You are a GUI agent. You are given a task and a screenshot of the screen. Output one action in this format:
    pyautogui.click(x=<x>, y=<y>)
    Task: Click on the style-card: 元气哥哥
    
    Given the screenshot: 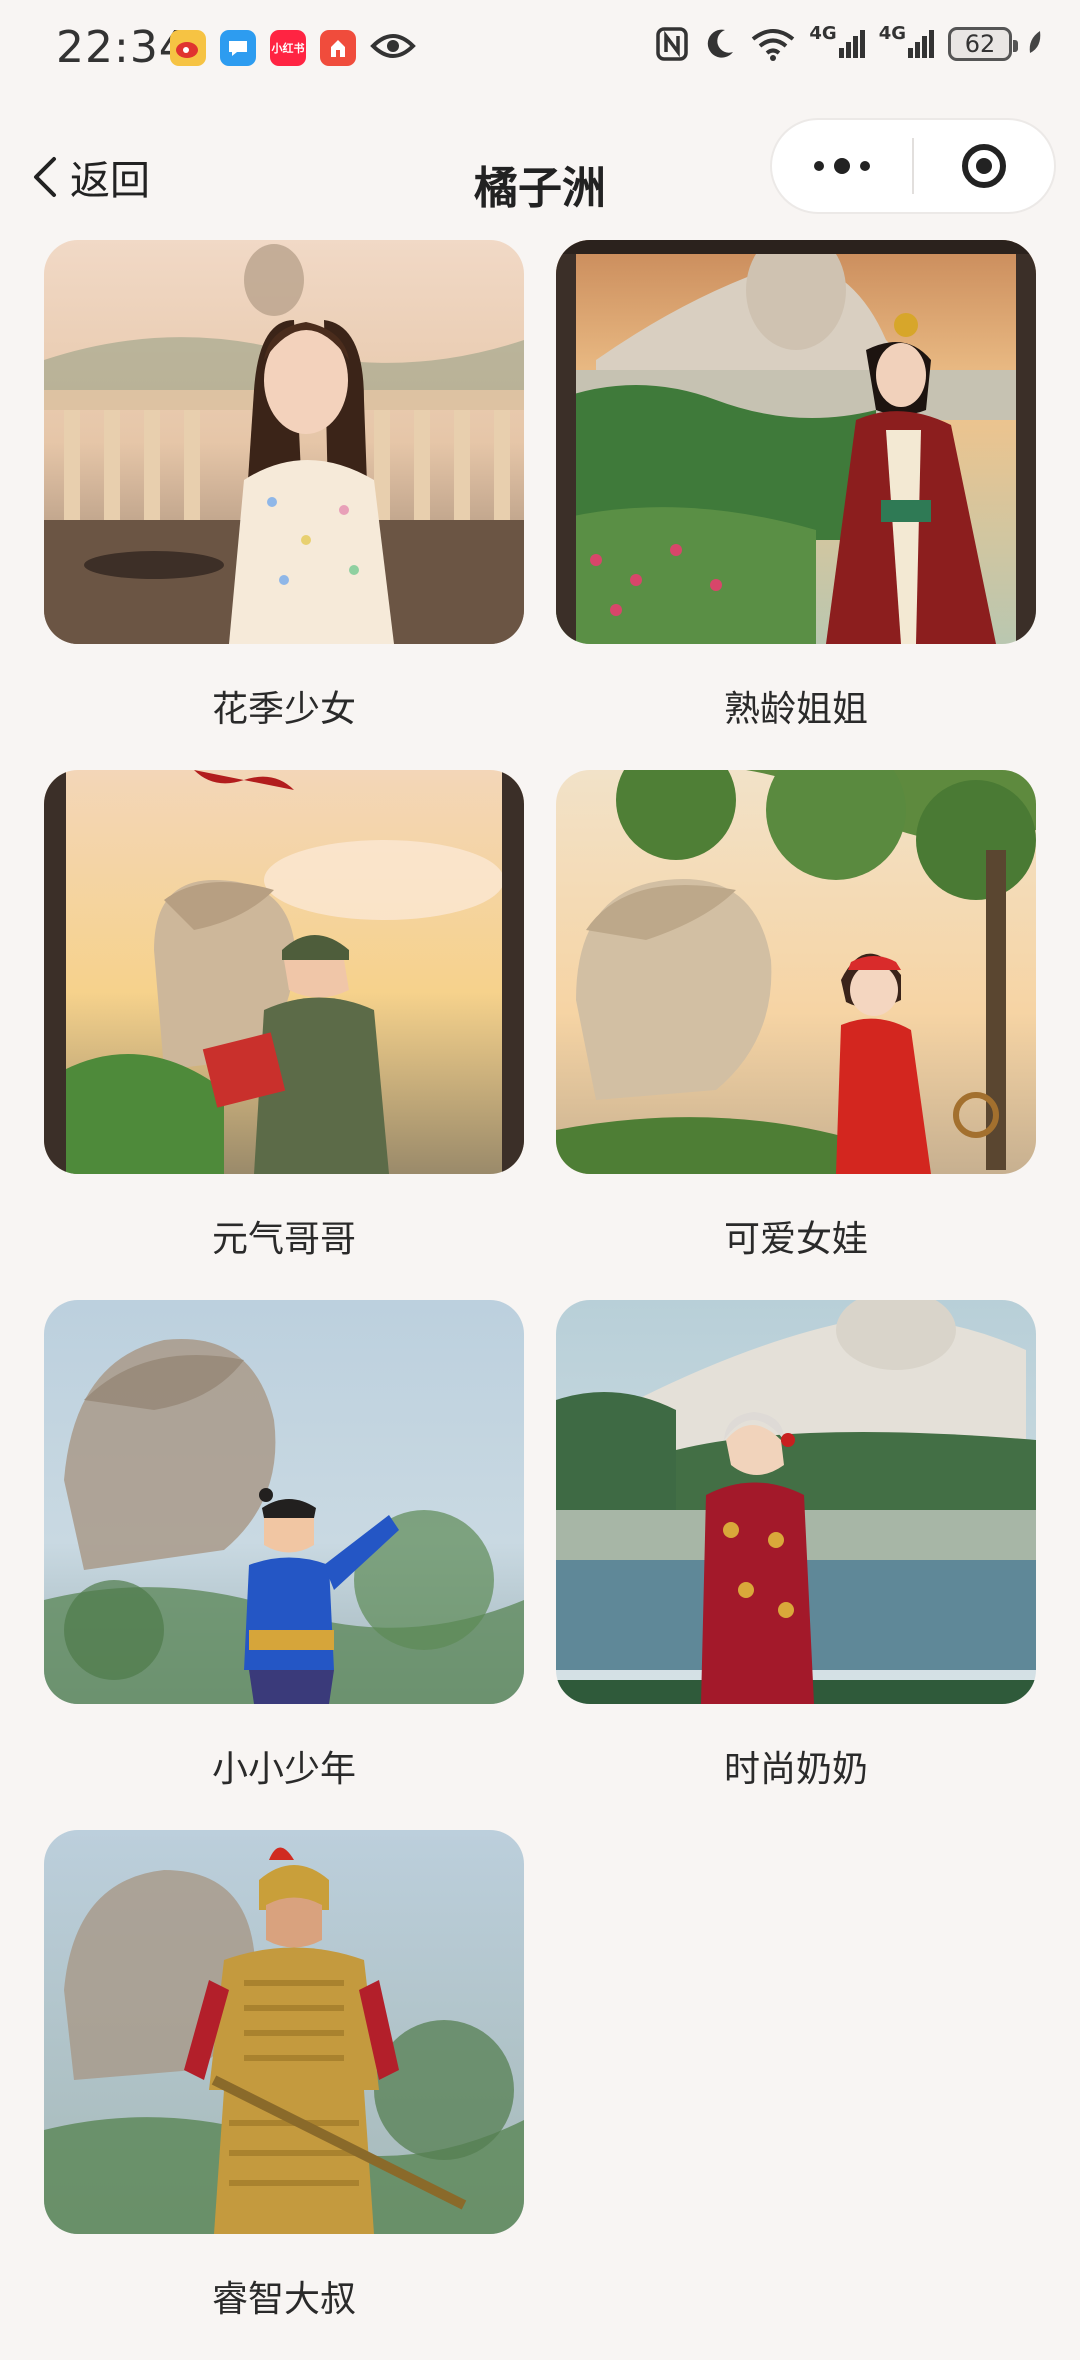 What is the action you would take?
    pyautogui.click(x=284, y=1035)
    